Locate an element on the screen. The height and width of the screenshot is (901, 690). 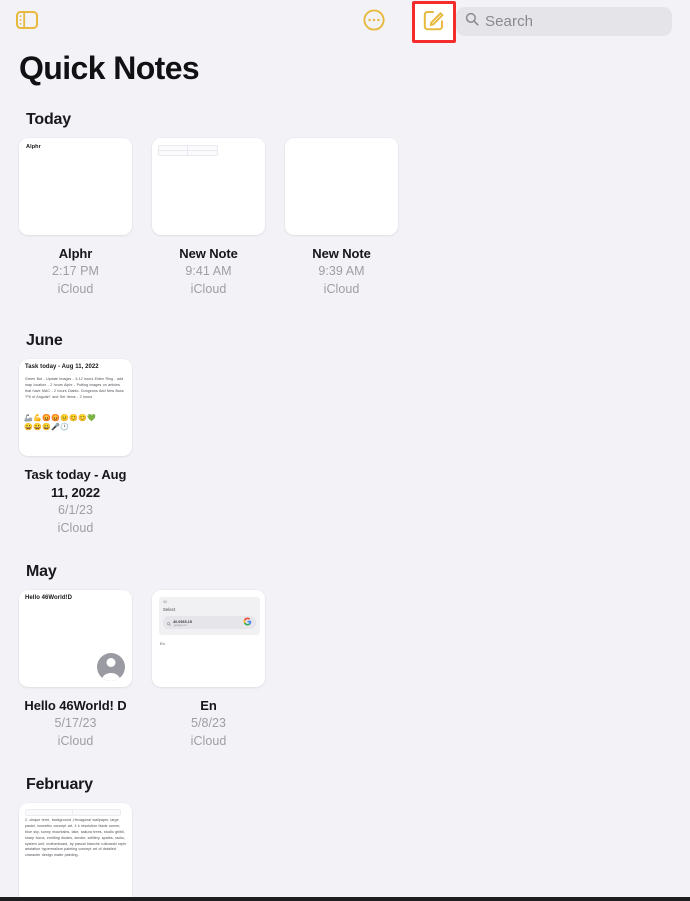
person-avatar-icon is located at coordinates (111, 666).